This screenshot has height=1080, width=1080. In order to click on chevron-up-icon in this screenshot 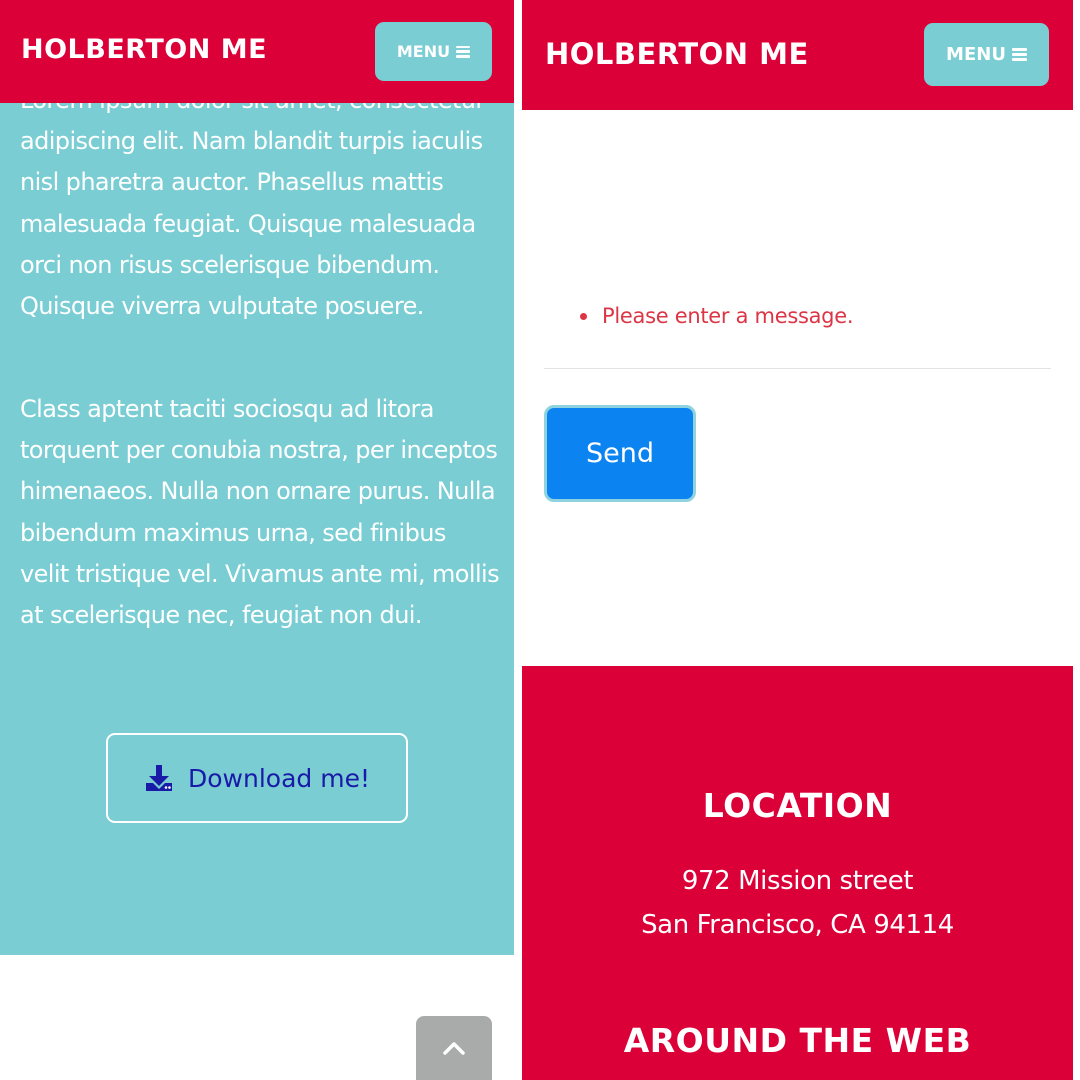, I will do `click(454, 1048)`.